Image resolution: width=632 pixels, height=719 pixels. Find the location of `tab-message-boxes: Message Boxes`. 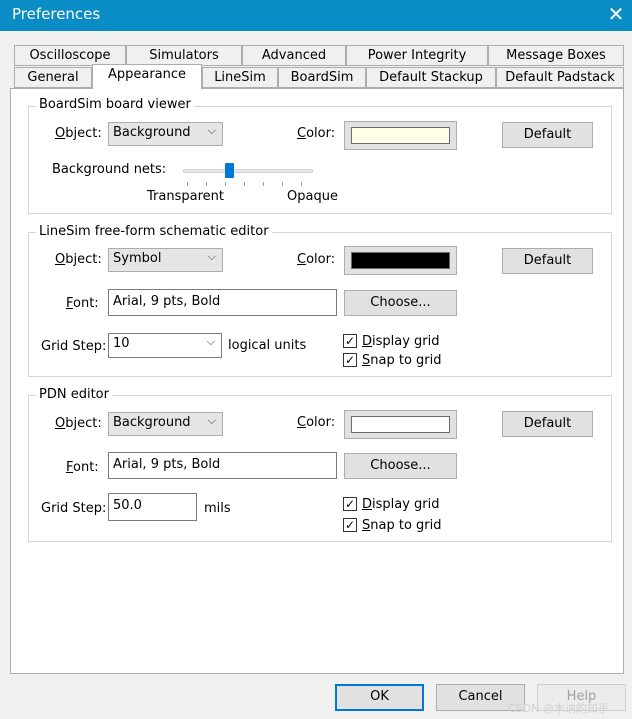

tab-message-boxes: Message Boxes is located at coordinates (556, 55).